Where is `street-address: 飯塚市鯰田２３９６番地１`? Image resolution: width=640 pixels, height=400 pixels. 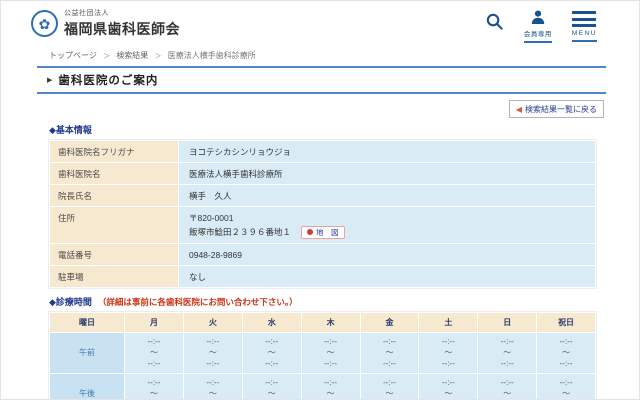 street-address: 飯塚市鯰田２３９６番地１ is located at coordinates (240, 232).